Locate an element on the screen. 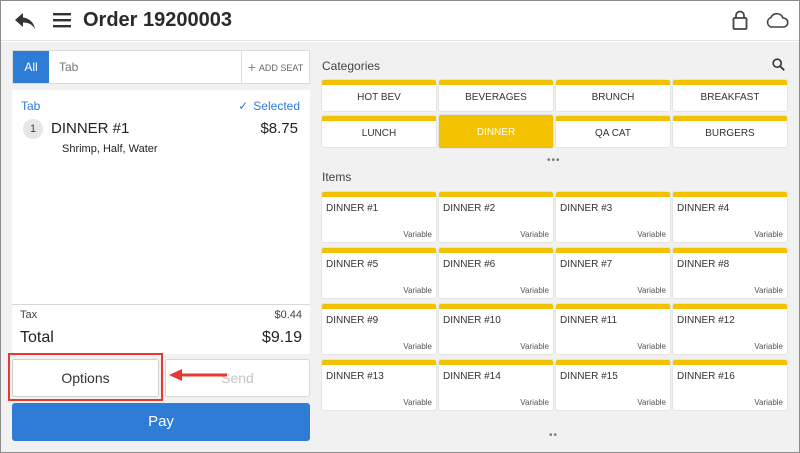 The image size is (800, 453). order-item-price: $8.75 is located at coordinates (279, 128).